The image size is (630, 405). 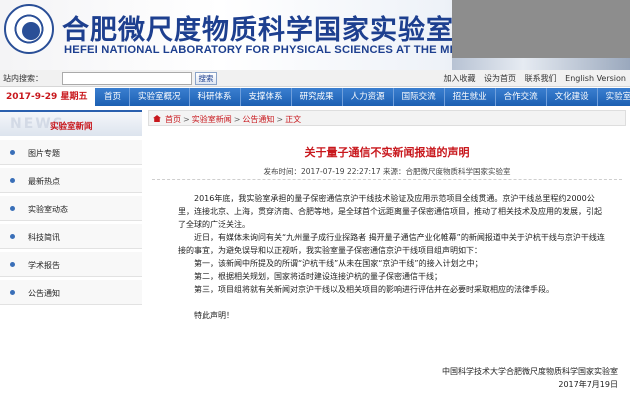 I want to click on nav-item-lab: 实验室, so click(x=614, y=97).